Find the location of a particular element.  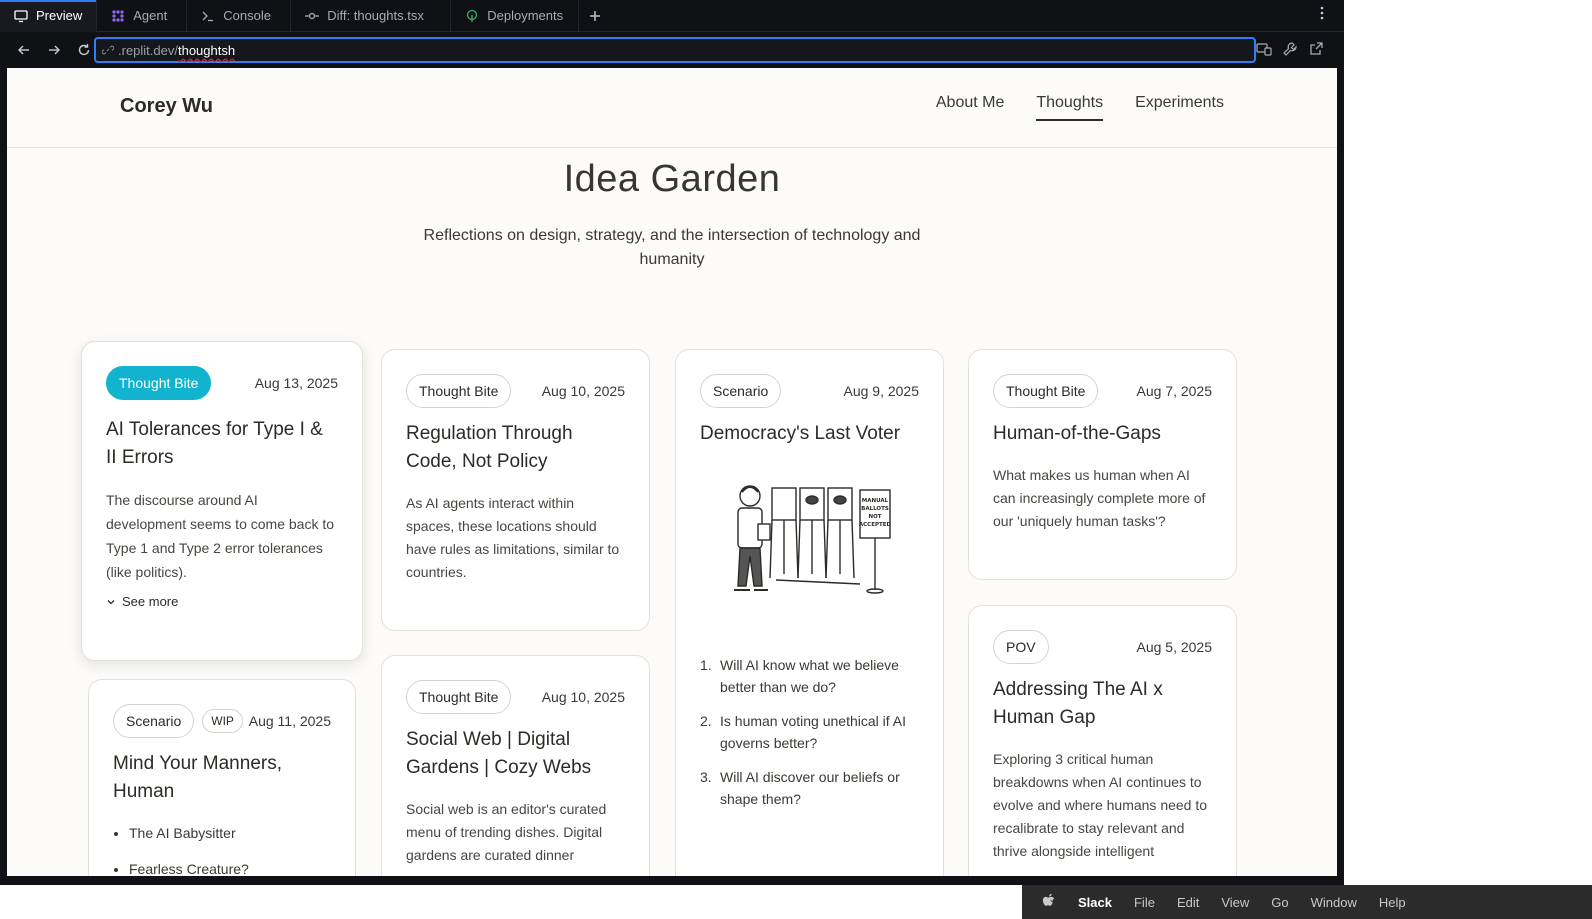

card-title: Social Web | Digital Gardens | Cozy Webs is located at coordinates (499, 753).